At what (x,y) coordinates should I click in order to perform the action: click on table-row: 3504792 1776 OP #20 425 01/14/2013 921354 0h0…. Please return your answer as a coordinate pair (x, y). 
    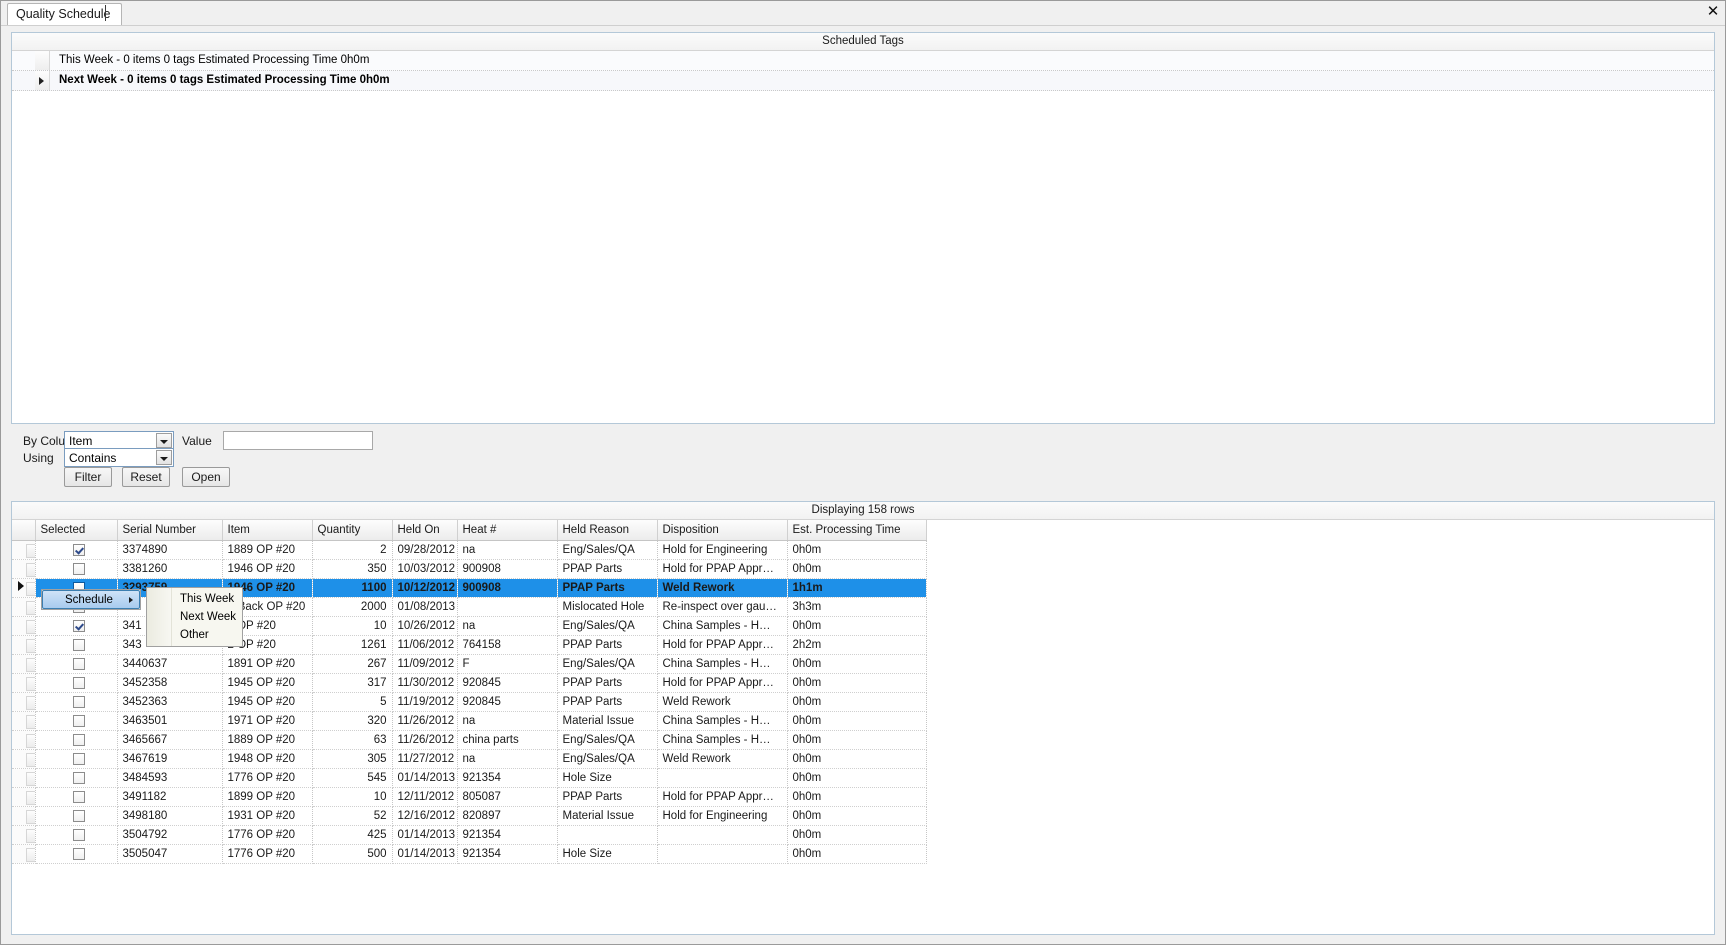
    Looking at the image, I should click on (469, 835).